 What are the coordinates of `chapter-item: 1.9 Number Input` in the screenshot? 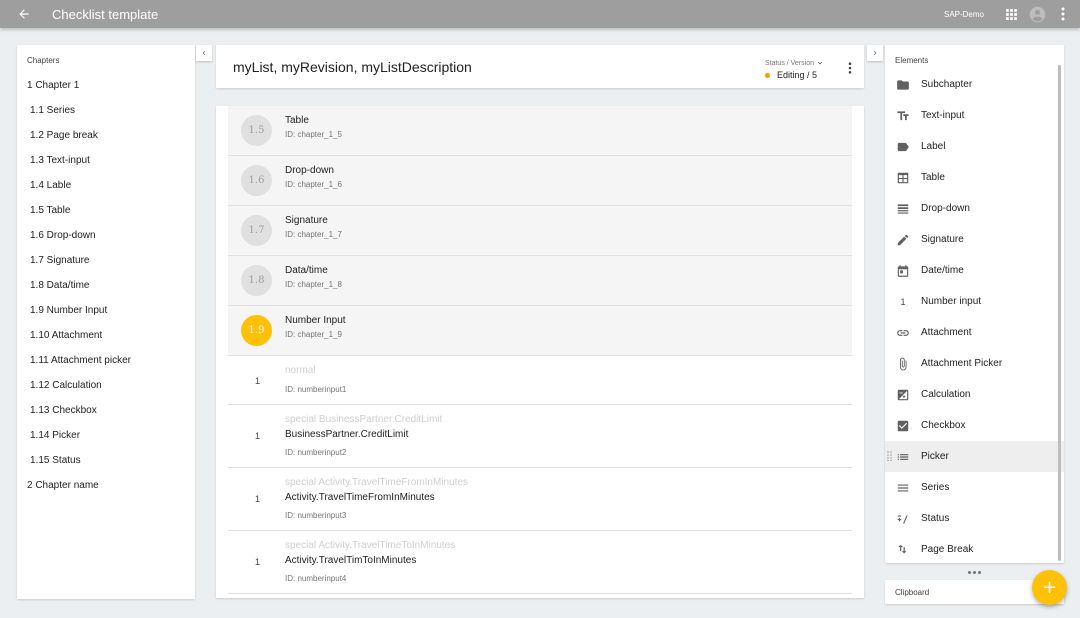 It's located at (106, 310).